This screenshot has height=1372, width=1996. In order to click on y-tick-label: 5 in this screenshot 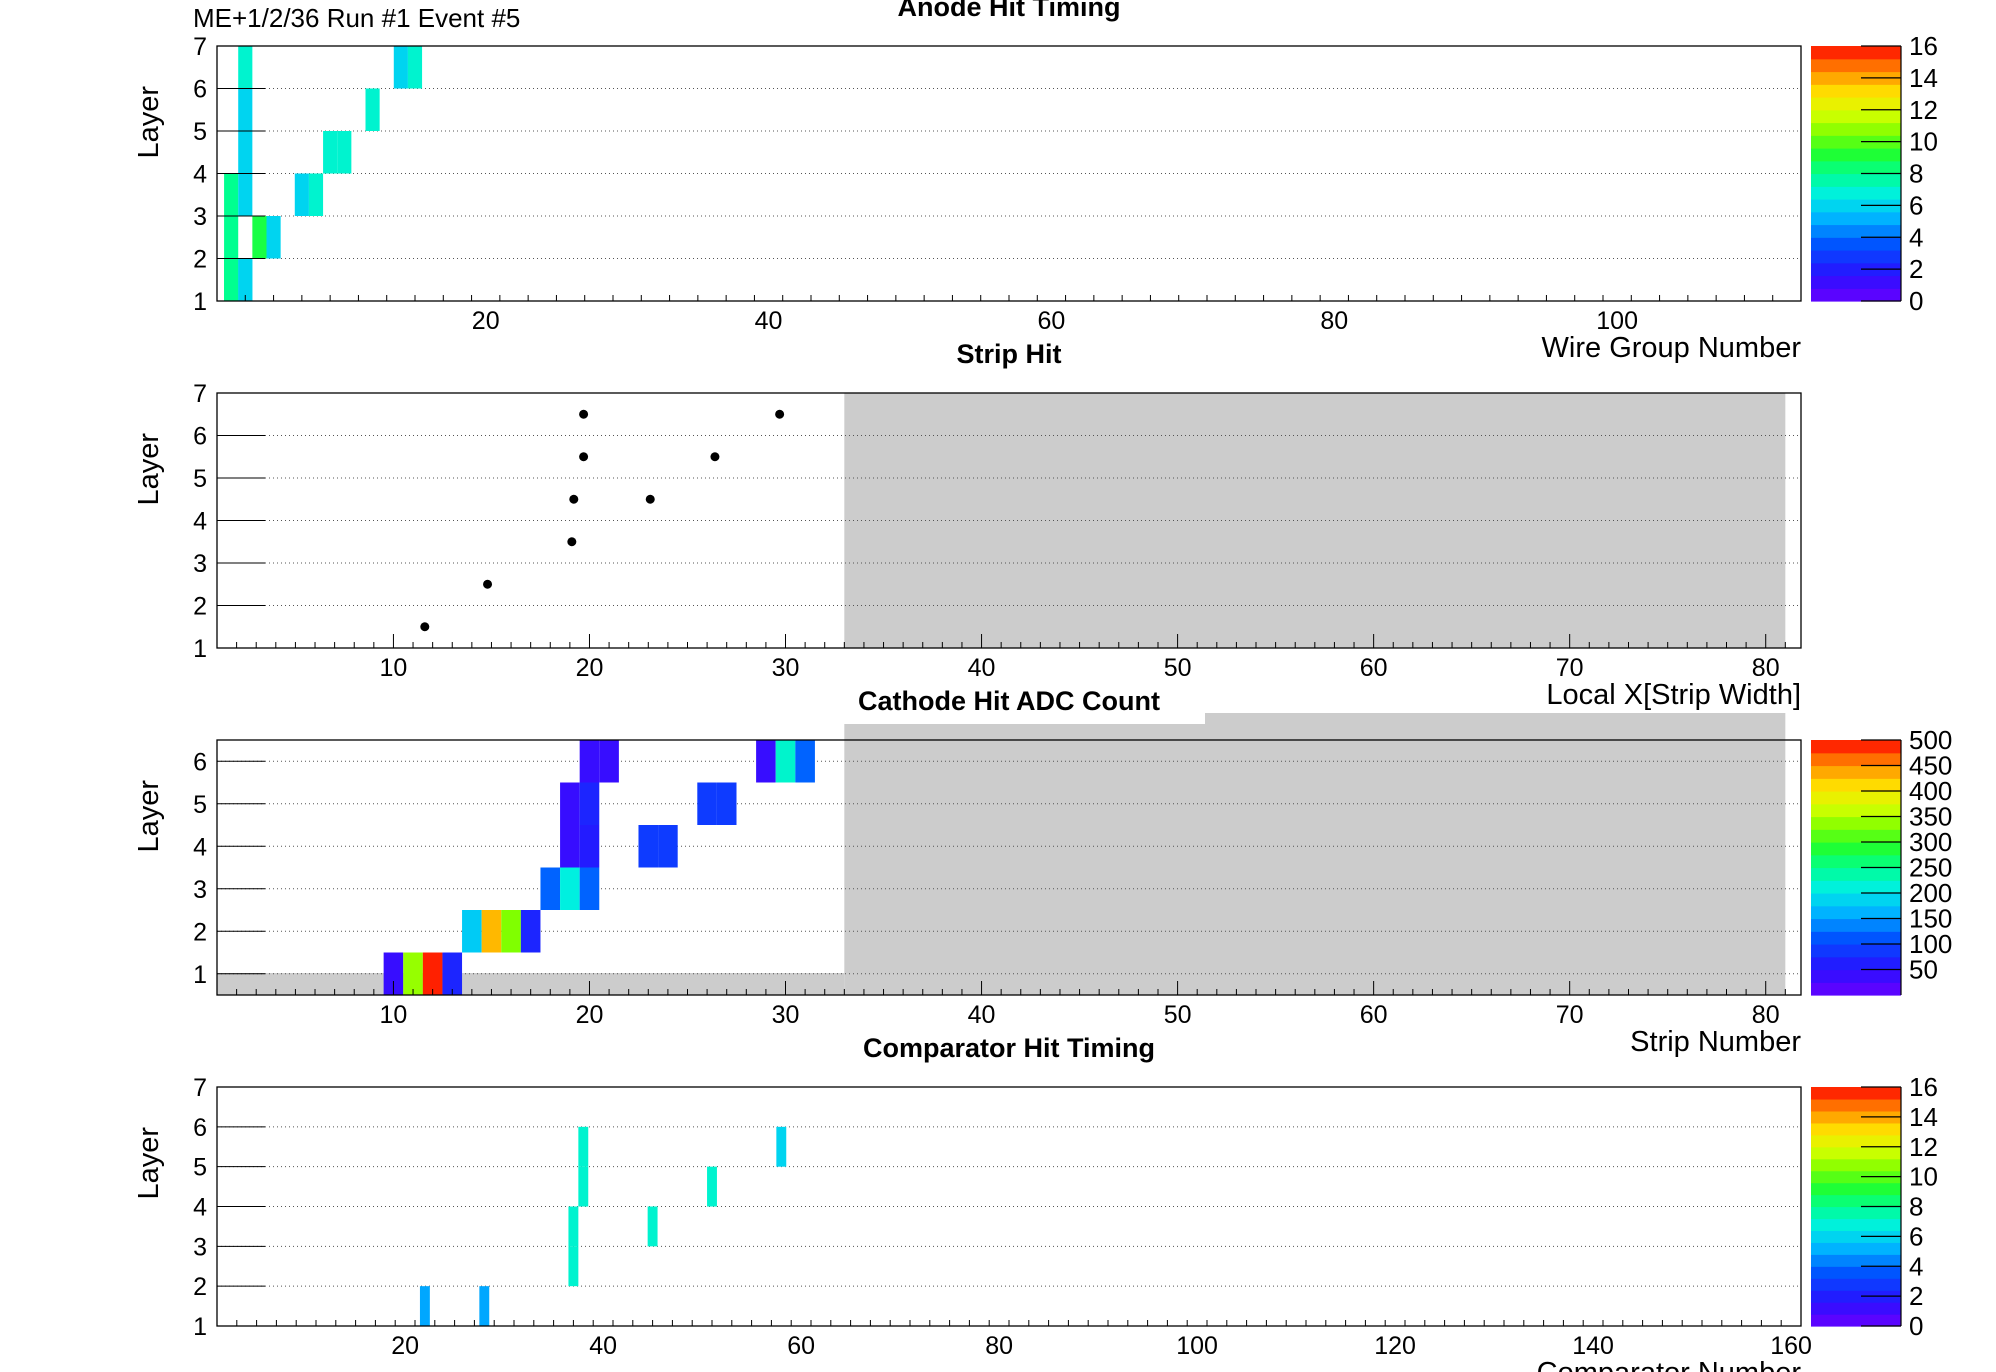, I will do `click(200, 805)`.